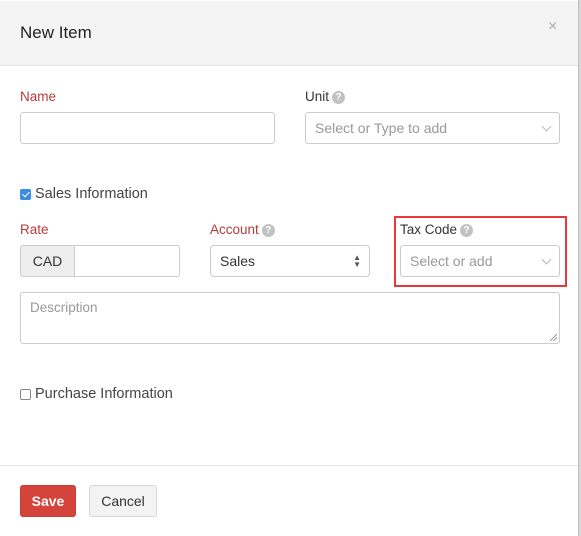 The image size is (581, 536). Describe the element at coordinates (234, 229) in the screenshot. I see `account-label-text: Account` at that location.